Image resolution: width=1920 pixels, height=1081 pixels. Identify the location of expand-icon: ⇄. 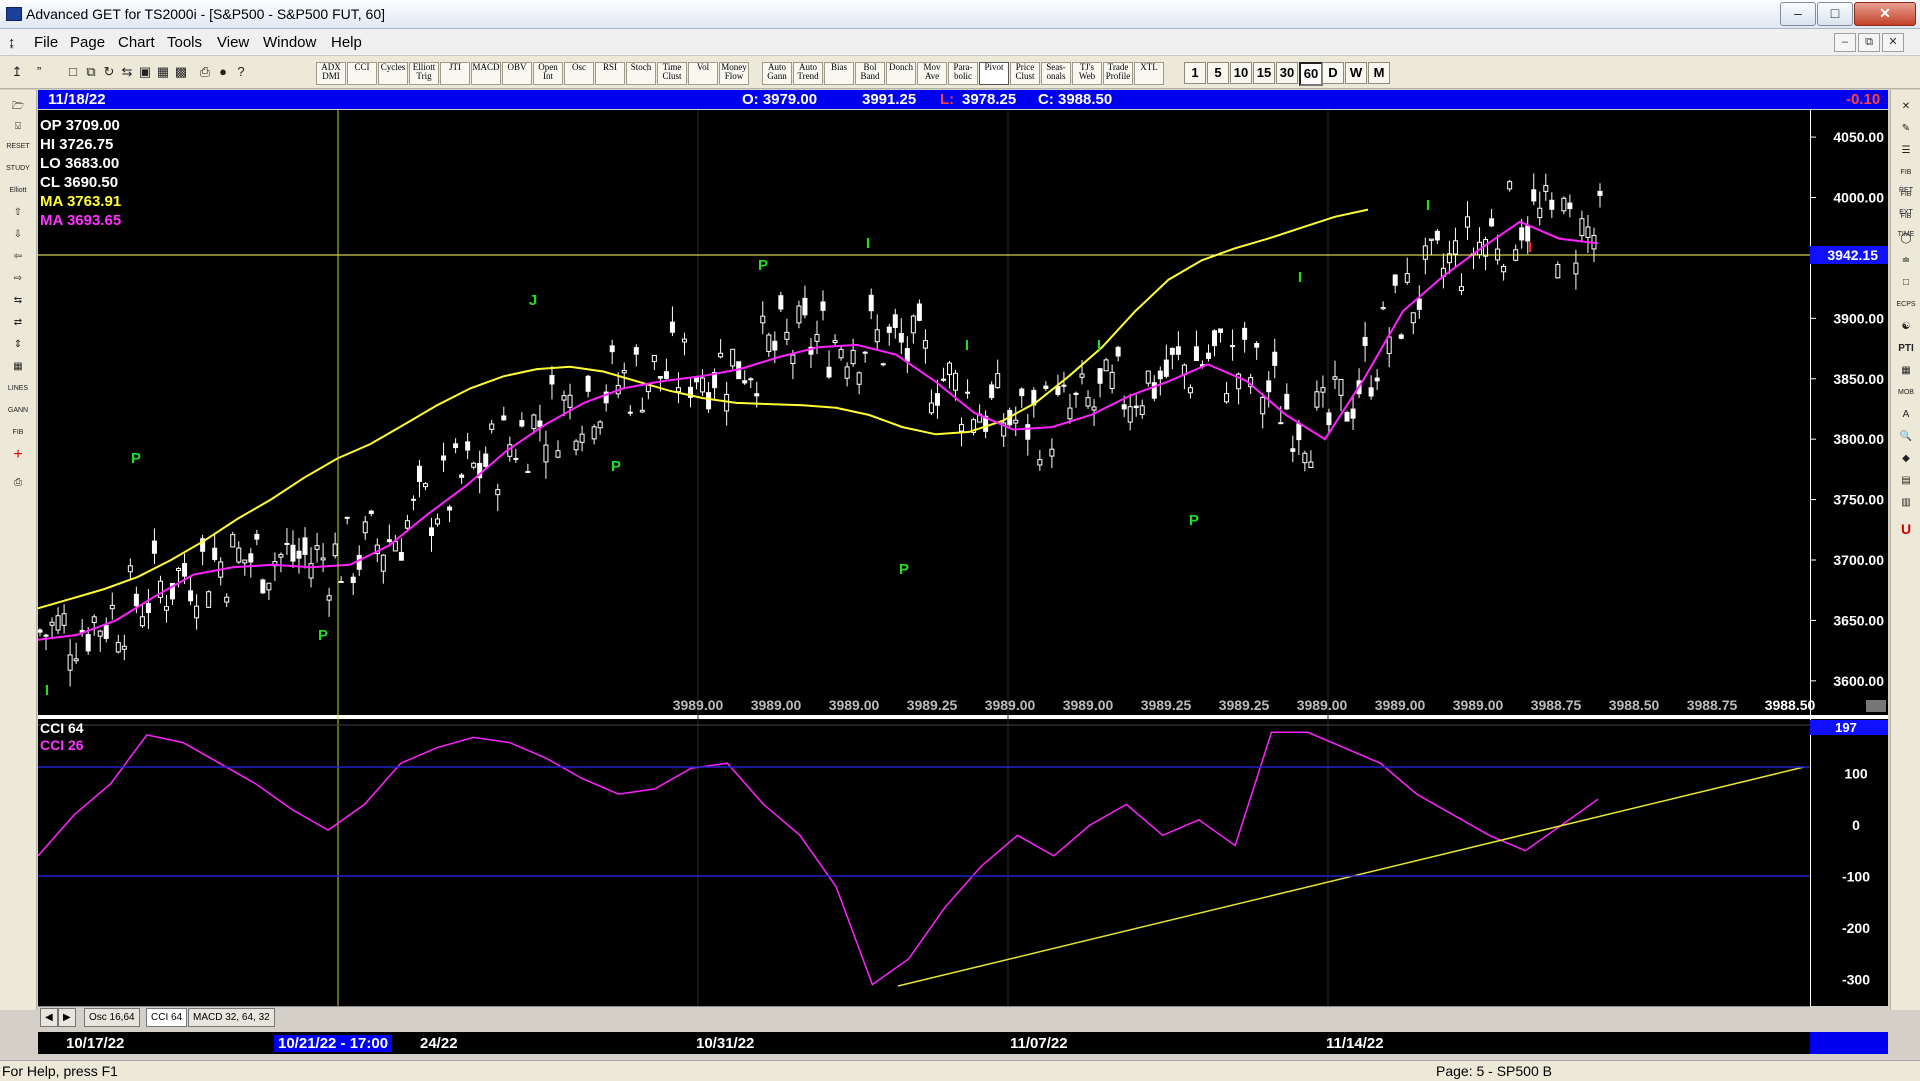
(18, 323).